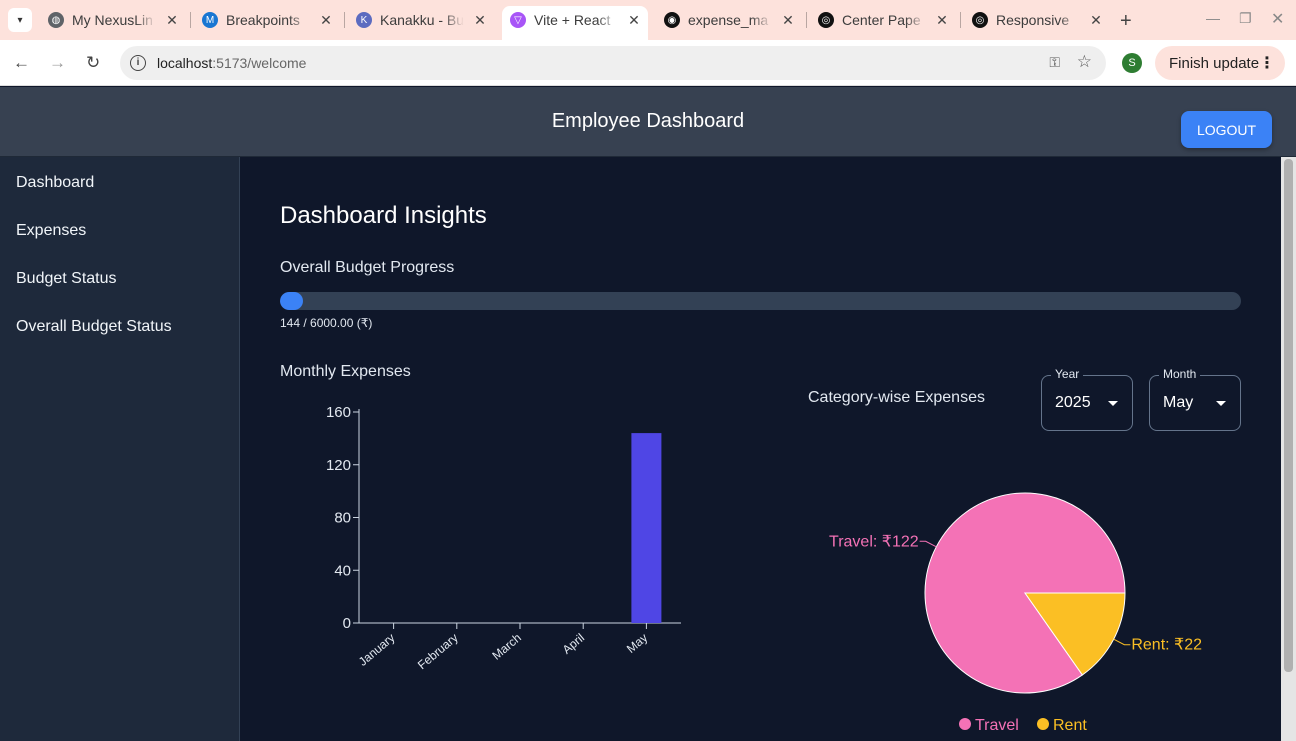 The height and width of the screenshot is (741, 1296). I want to click on minimize-icon: —, so click(1213, 18).